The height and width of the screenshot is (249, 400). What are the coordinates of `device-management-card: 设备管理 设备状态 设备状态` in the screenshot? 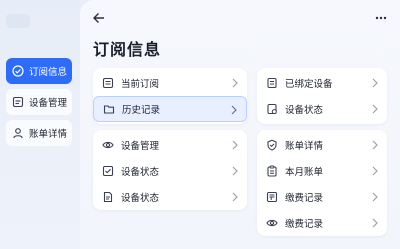 It's located at (170, 170).